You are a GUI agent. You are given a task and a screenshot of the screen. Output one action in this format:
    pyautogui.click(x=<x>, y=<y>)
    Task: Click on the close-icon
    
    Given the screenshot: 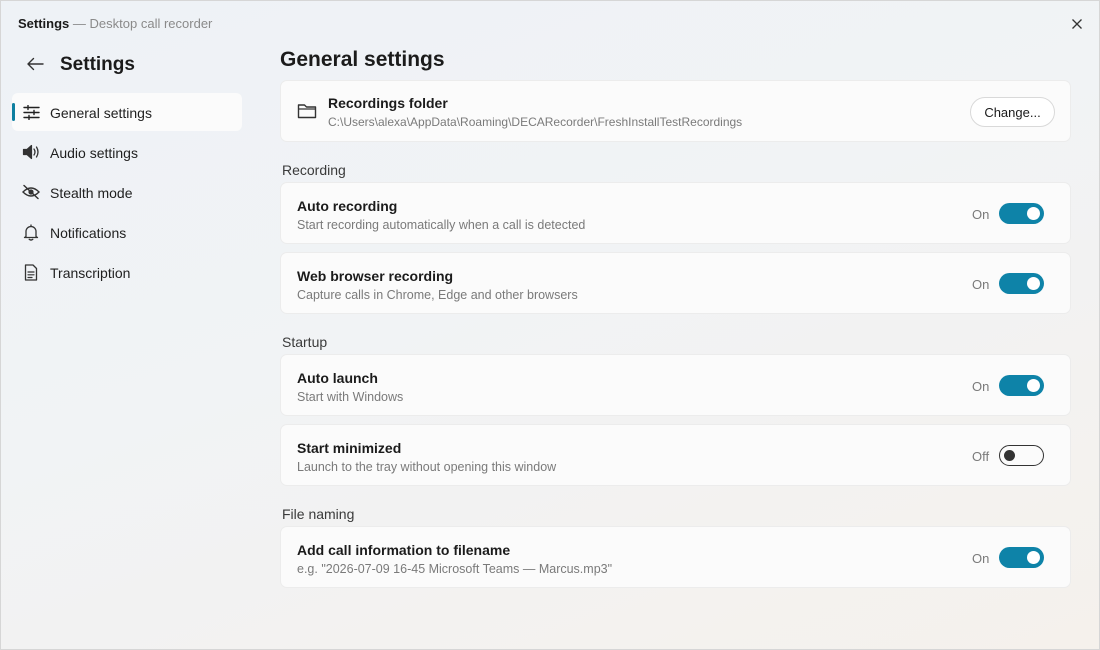 What is the action you would take?
    pyautogui.click(x=1077, y=24)
    